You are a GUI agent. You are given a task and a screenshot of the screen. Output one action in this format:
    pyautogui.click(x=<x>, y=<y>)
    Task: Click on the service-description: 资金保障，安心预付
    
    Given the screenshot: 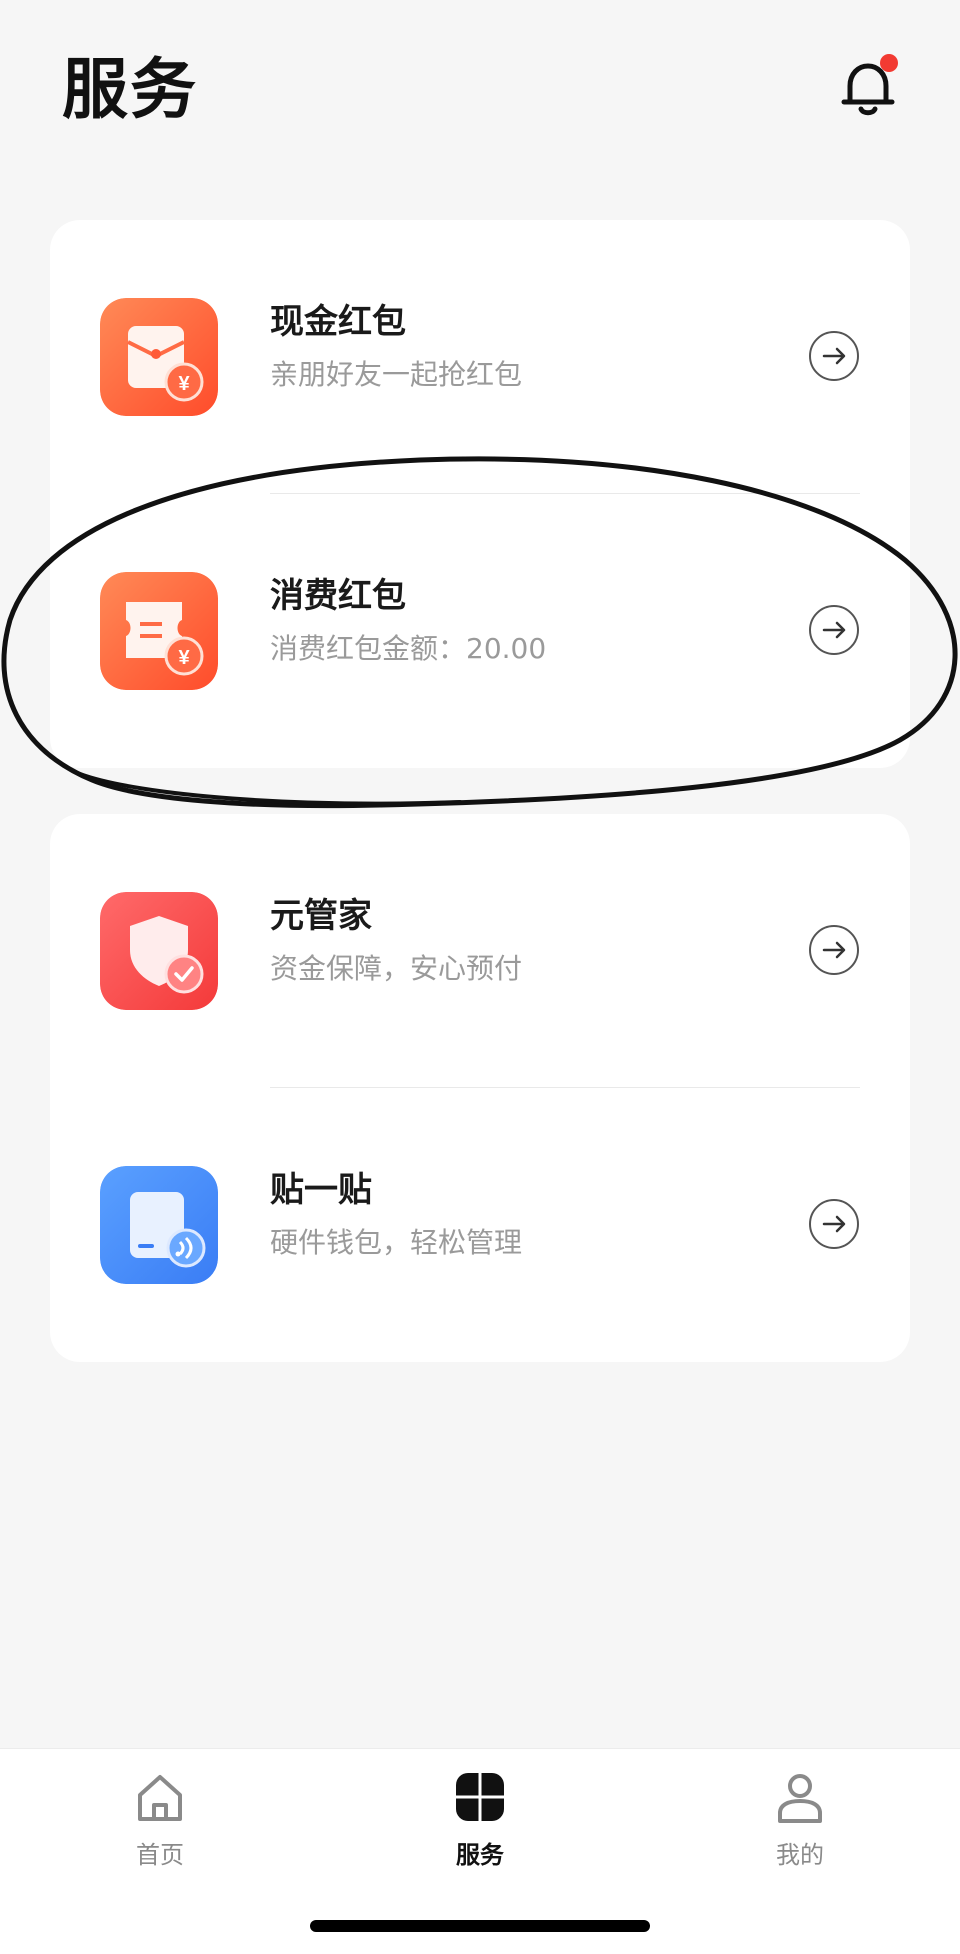 What is the action you would take?
    pyautogui.click(x=396, y=968)
    